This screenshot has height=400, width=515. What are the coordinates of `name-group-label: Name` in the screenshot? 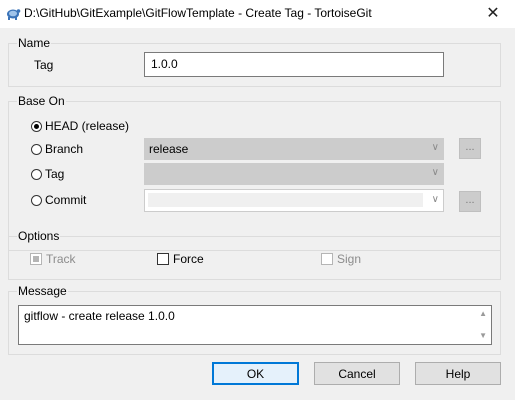 It's located at (34, 43).